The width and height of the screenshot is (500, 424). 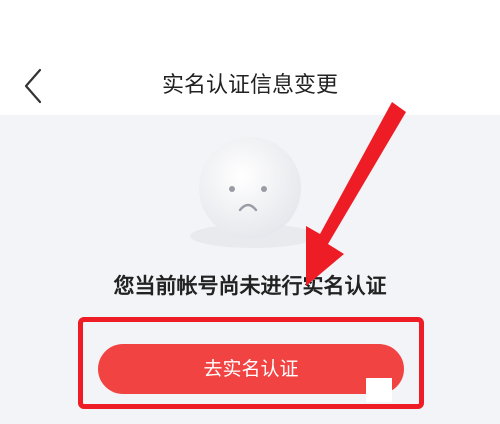 I want to click on sad-face-icon, so click(x=253, y=195).